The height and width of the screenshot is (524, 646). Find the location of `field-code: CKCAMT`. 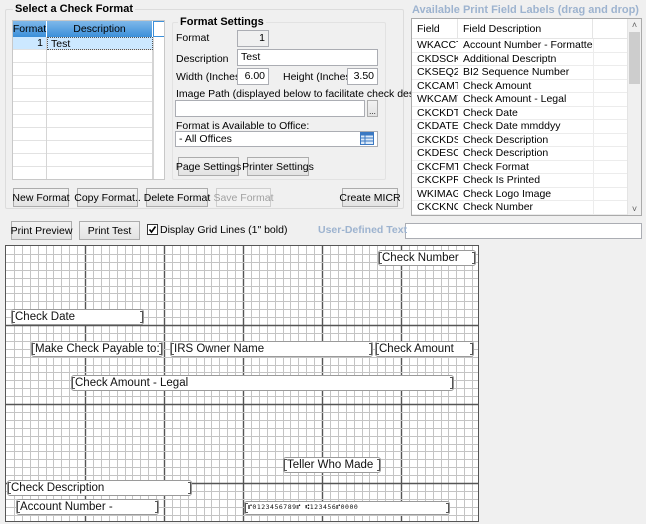

field-code: CKCAMT is located at coordinates (437, 85).